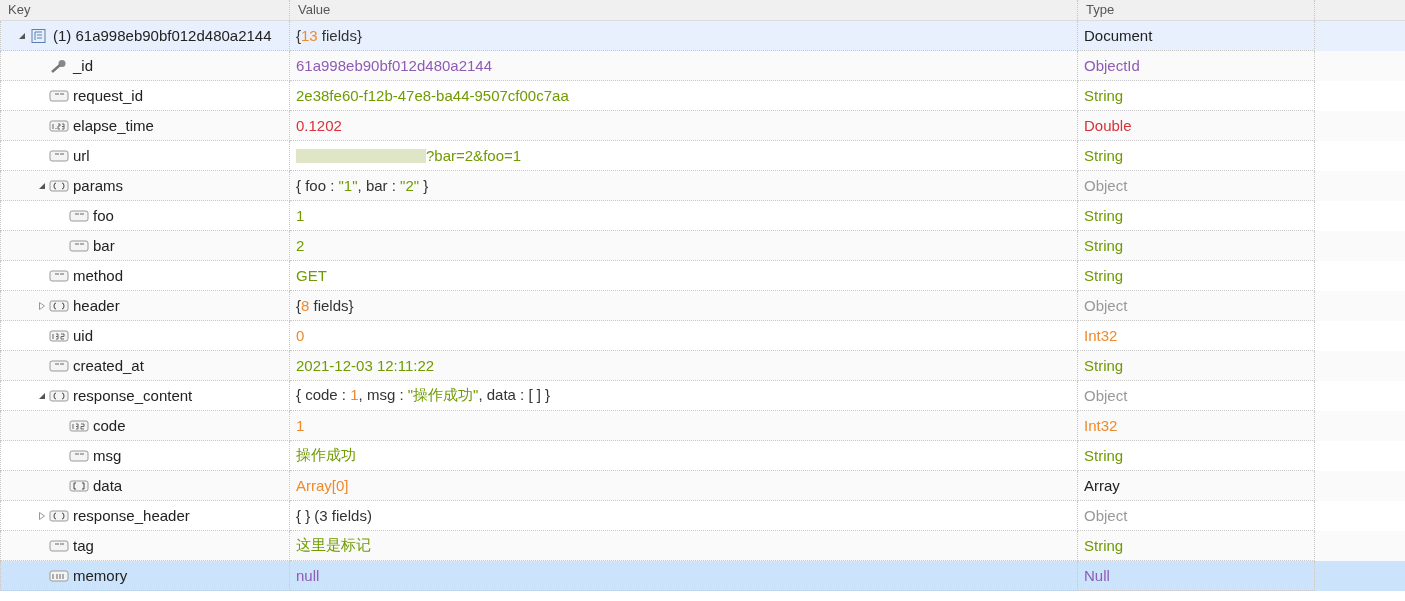 The image size is (1405, 601). What do you see at coordinates (300, 335) in the screenshot?
I see `field-value: 0` at bounding box center [300, 335].